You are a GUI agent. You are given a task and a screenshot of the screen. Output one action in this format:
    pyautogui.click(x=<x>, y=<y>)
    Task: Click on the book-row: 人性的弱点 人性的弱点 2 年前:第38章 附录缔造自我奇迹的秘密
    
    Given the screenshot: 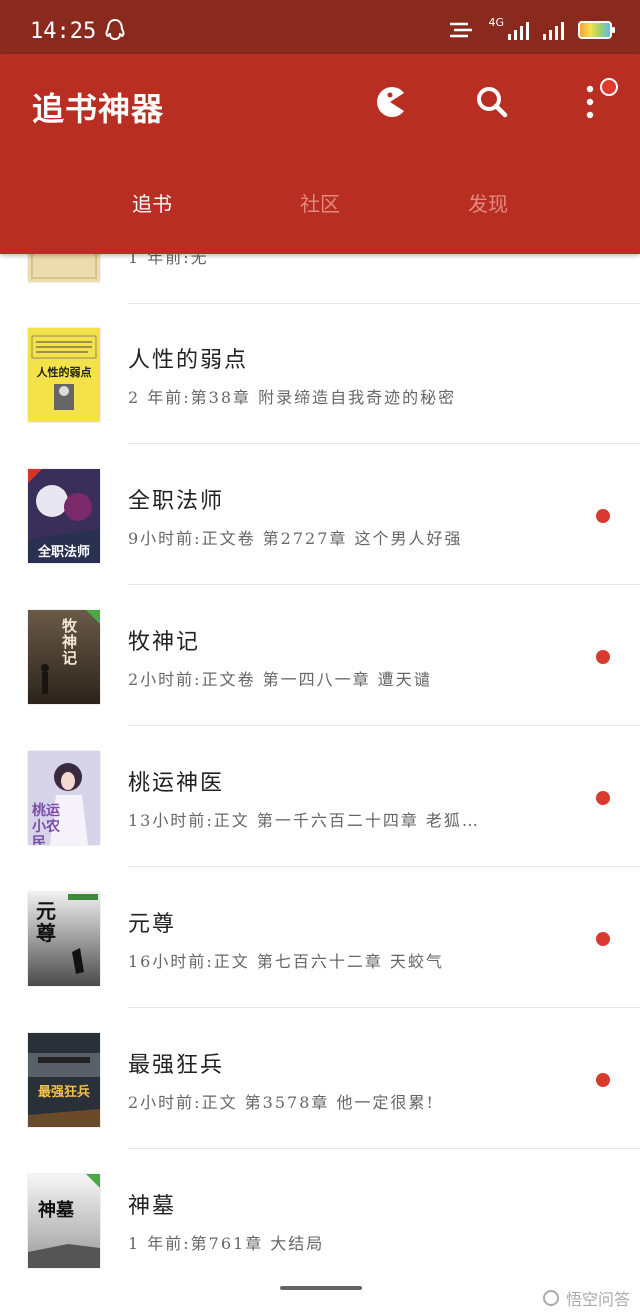 What is the action you would take?
    pyautogui.click(x=320, y=374)
    